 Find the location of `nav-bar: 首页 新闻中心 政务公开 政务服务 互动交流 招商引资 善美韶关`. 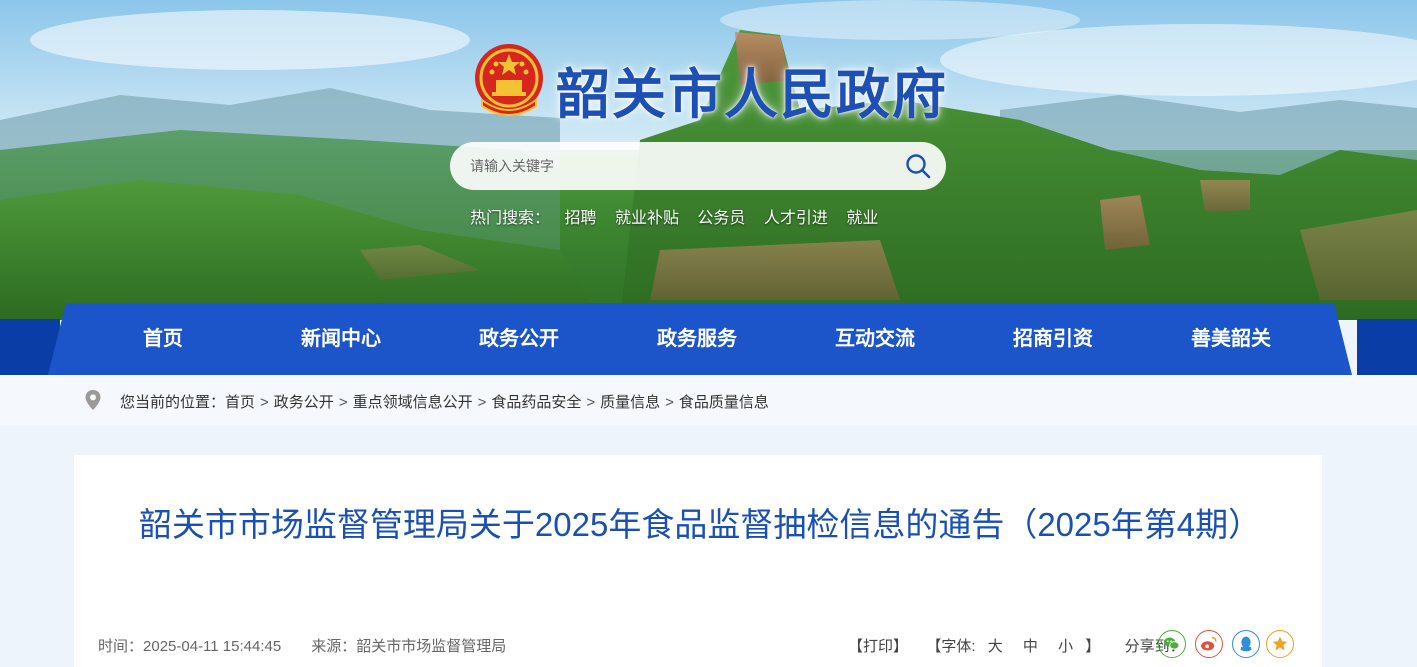

nav-bar: 首页 新闻中心 政务公开 政务服务 互动交流 招商引资 善美韶关 is located at coordinates (700, 339).